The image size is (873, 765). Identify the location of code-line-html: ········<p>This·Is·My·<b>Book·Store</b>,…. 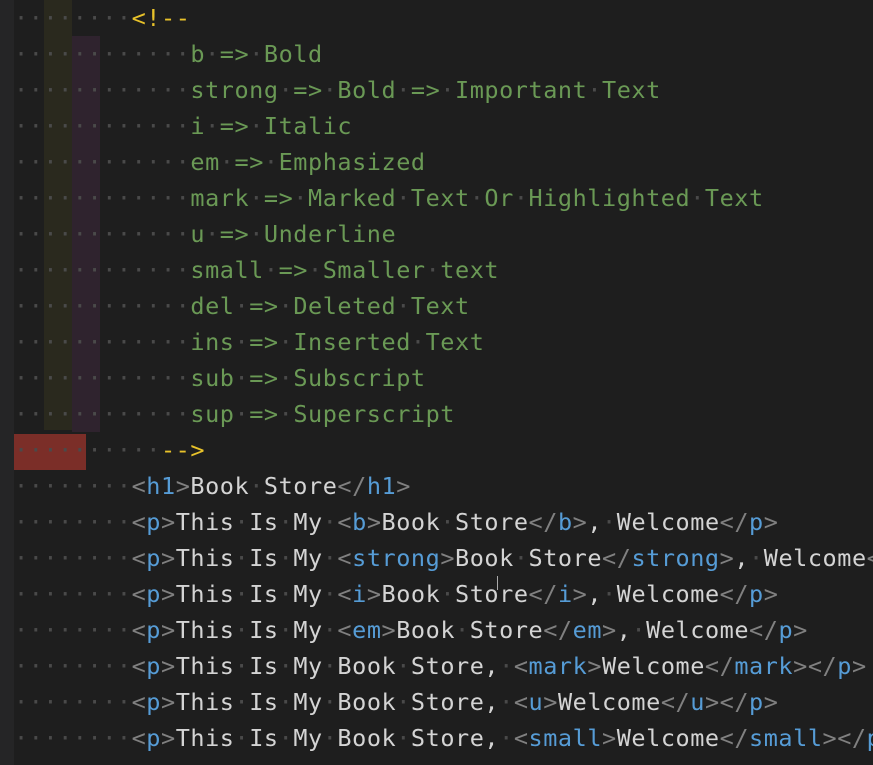
(443, 522).